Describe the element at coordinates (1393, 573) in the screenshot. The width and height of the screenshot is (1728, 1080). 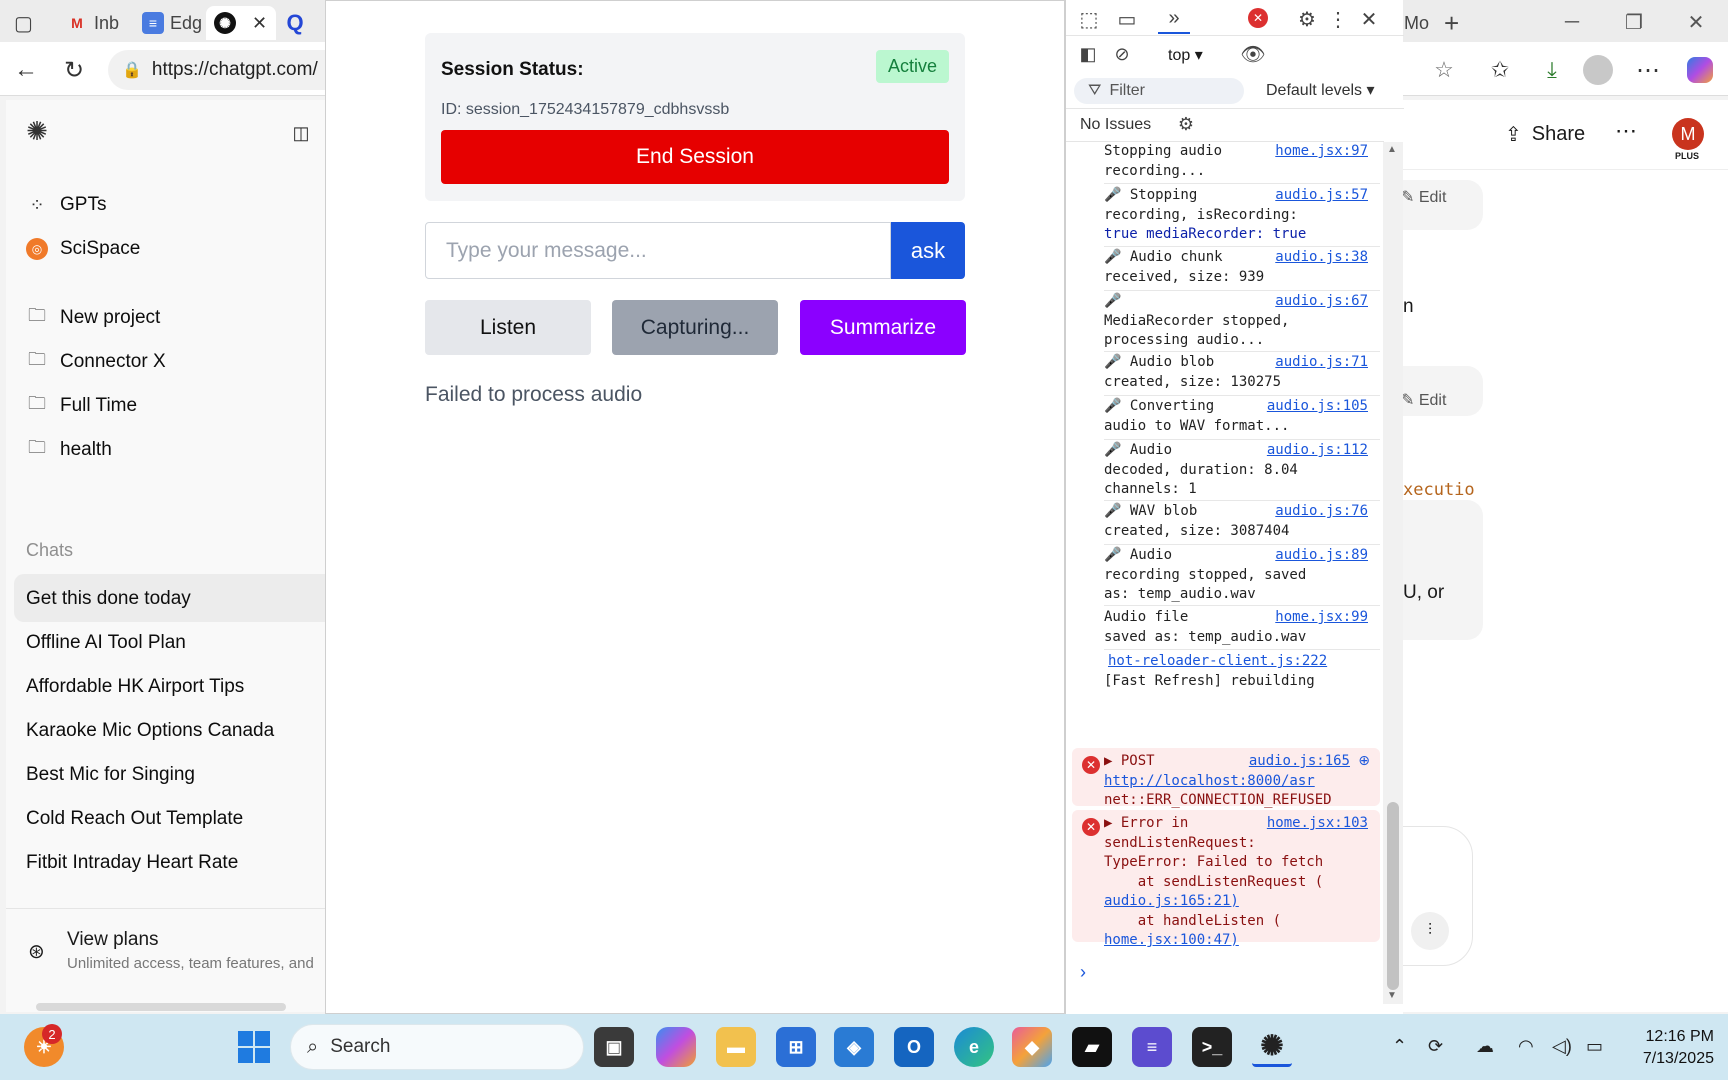
I see `console-scrollbar: ▲ ▼` at that location.